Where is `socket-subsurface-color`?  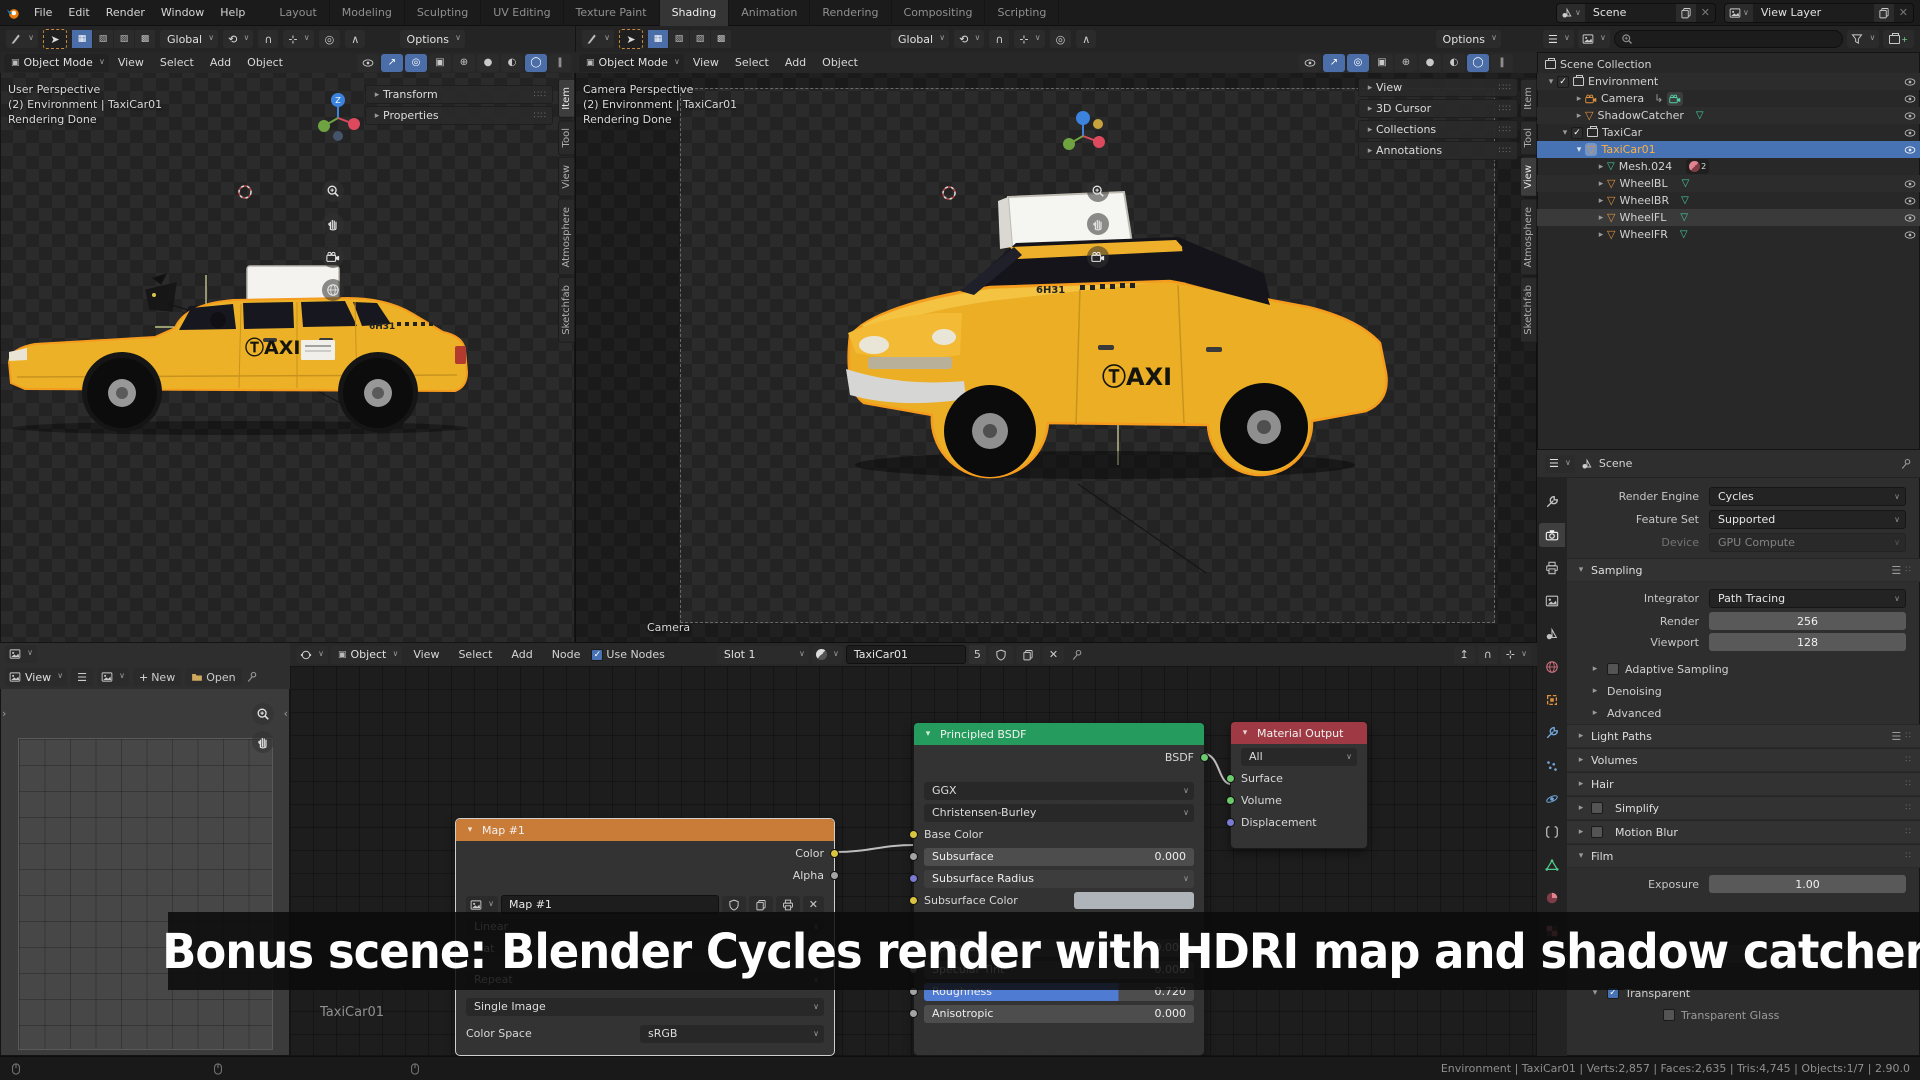 socket-subsurface-color is located at coordinates (913, 900).